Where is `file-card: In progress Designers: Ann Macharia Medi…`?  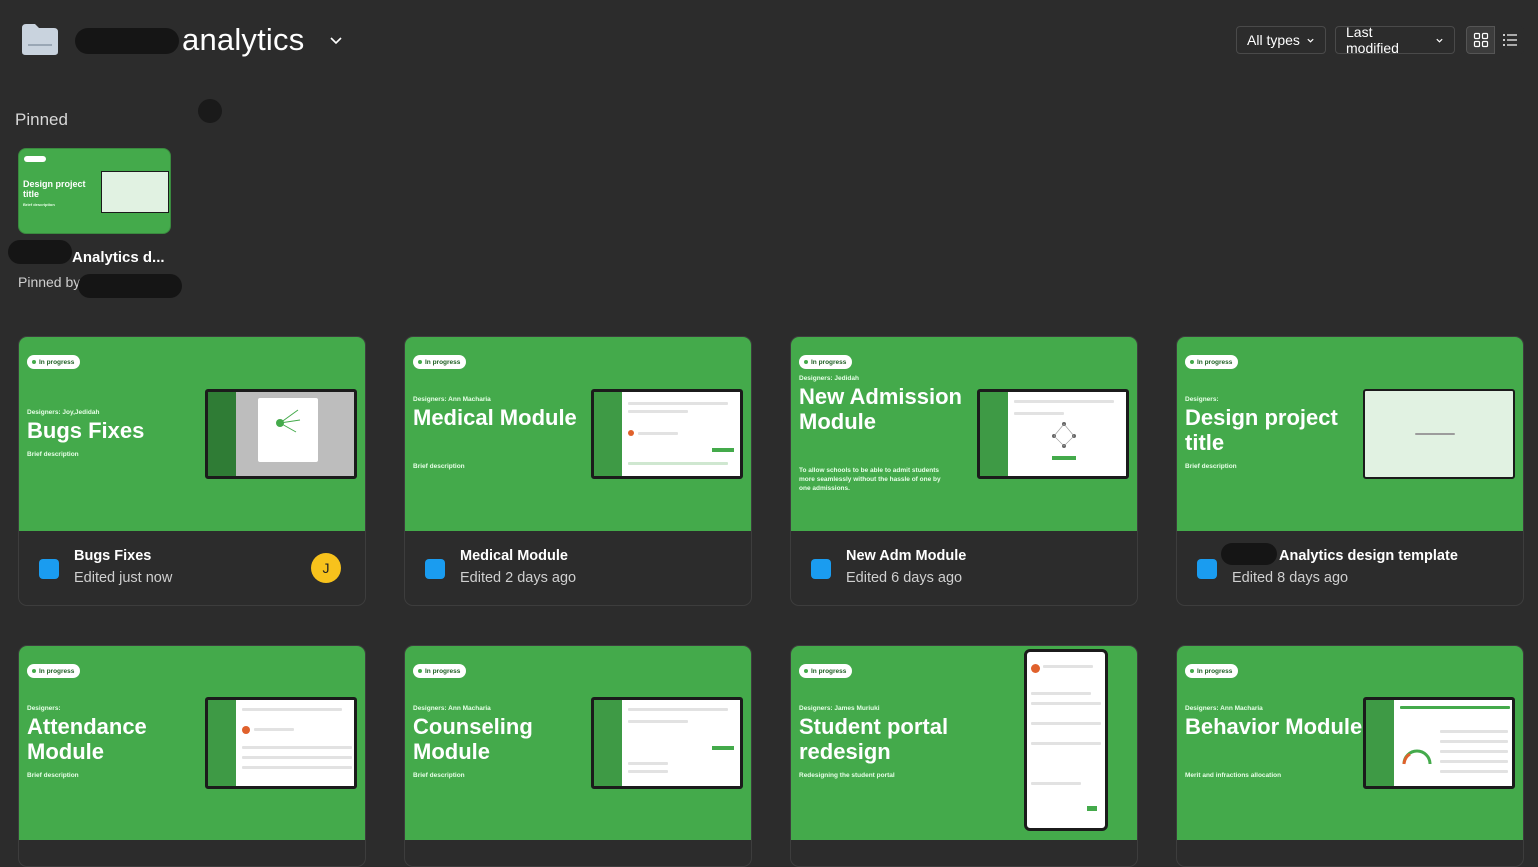
file-card: In progress Designers: Ann Macharia Medi… is located at coordinates (578, 471).